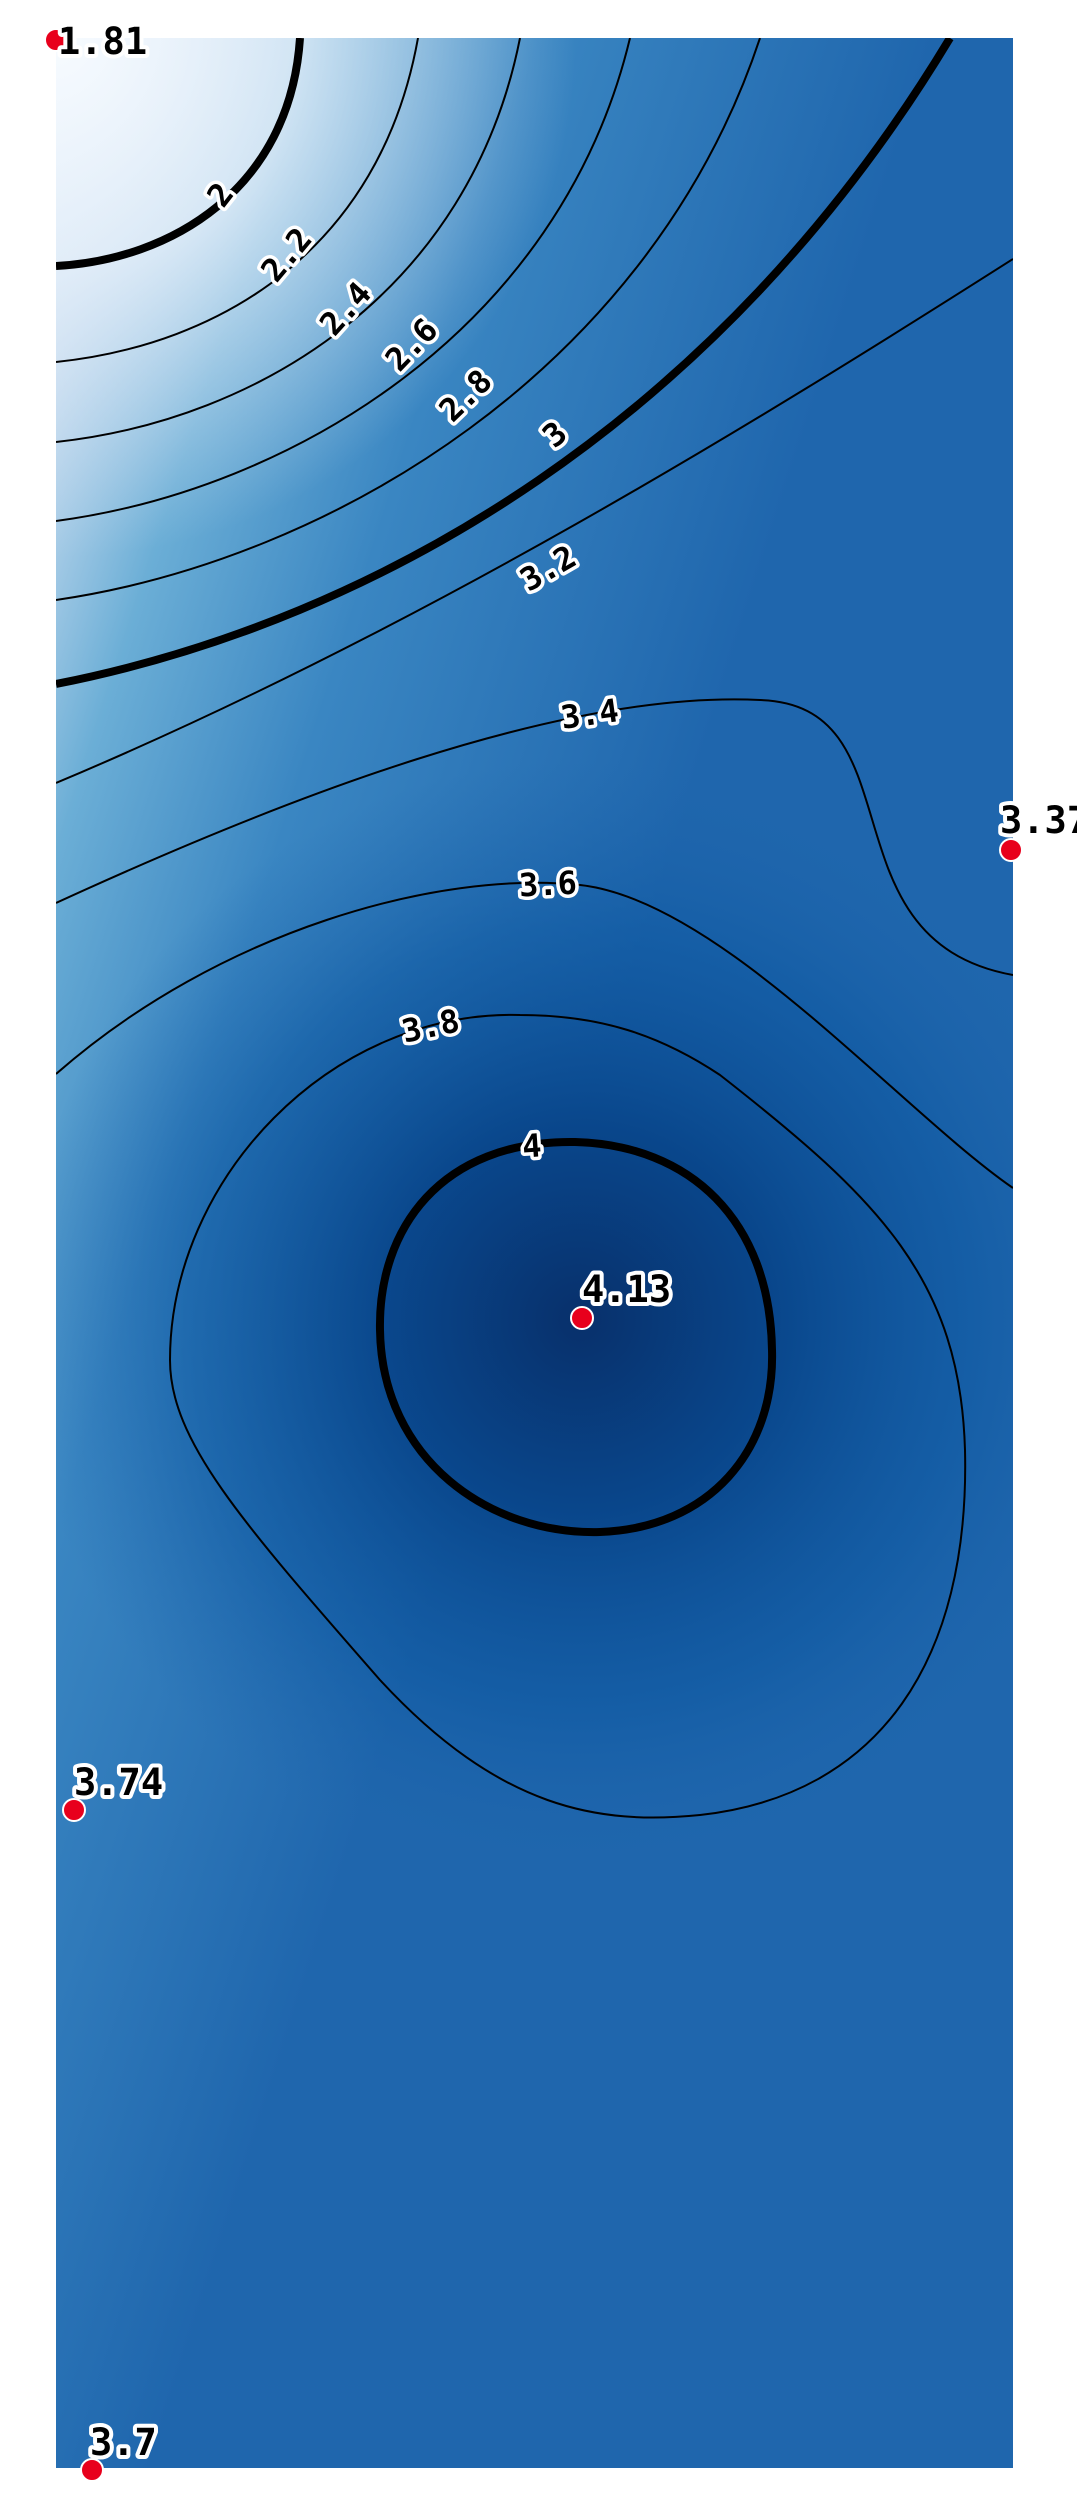 The image size is (1077, 2503). What do you see at coordinates (1011, 850) in the screenshot?
I see `sample-point-p2` at bounding box center [1011, 850].